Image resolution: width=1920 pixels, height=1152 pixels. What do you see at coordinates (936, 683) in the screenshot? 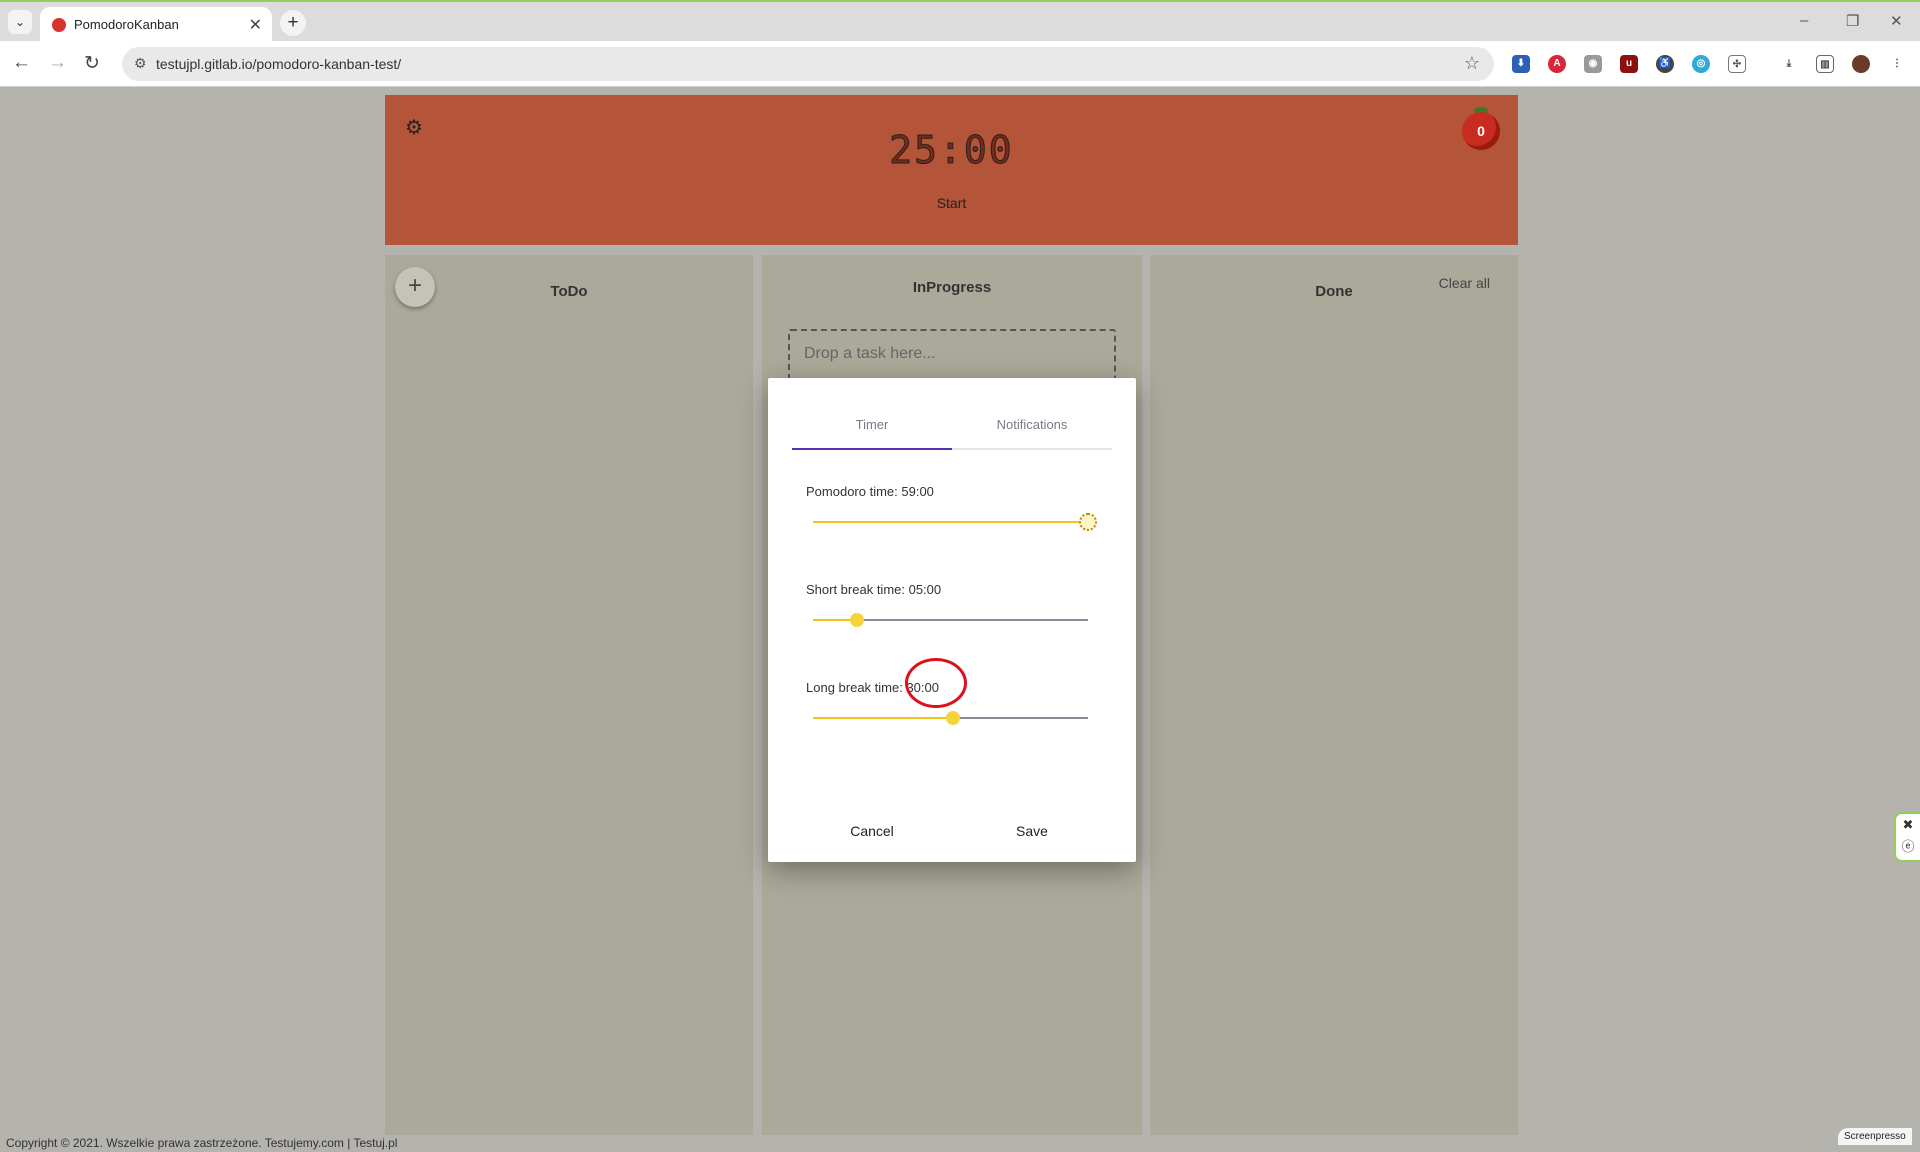
I see `annotation-circle` at bounding box center [936, 683].